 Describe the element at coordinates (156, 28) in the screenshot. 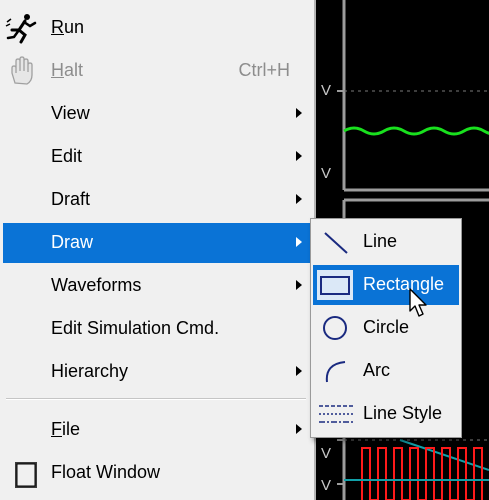

I see `menu-item-run: Run` at that location.